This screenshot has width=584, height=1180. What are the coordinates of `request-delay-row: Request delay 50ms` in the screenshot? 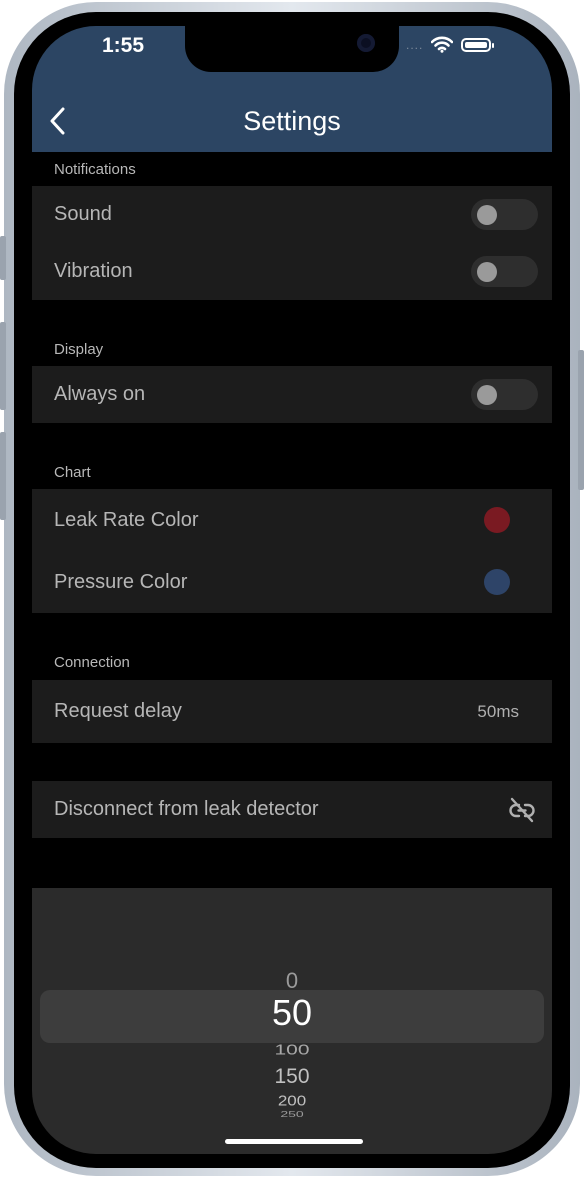 It's located at (292, 711).